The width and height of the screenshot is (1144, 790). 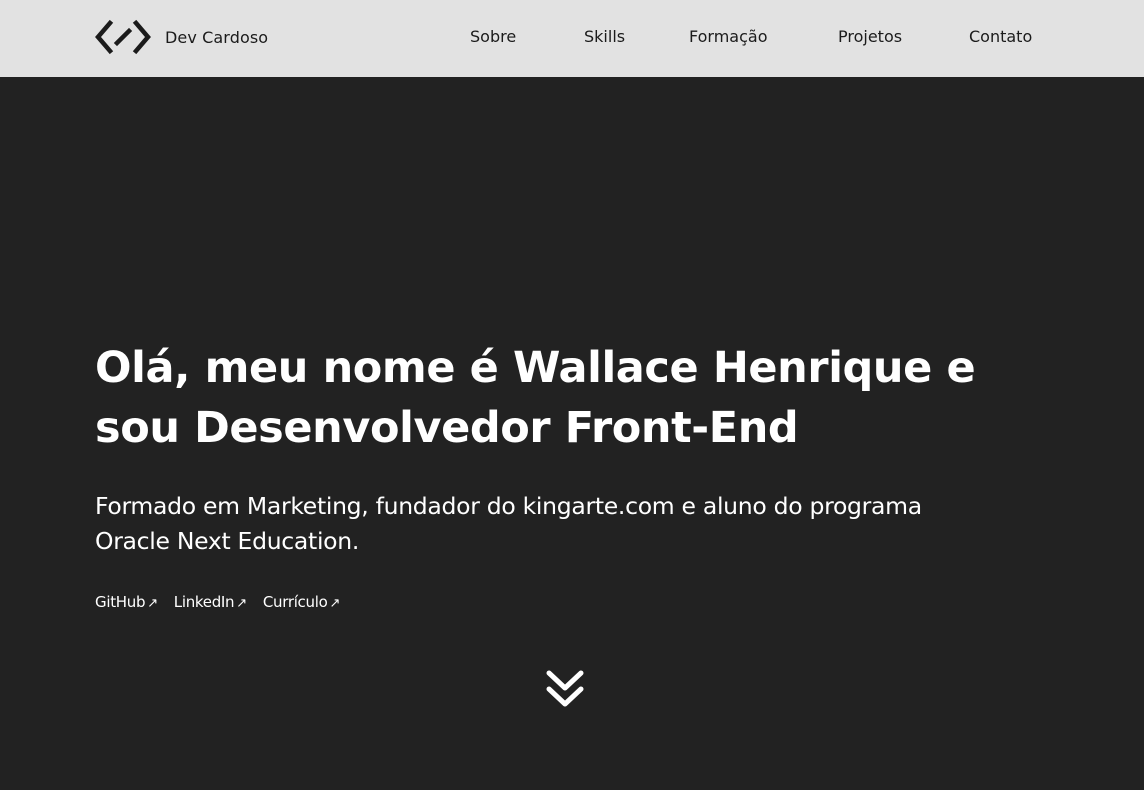 What do you see at coordinates (565, 689) in the screenshot?
I see `scroll-down-button` at bounding box center [565, 689].